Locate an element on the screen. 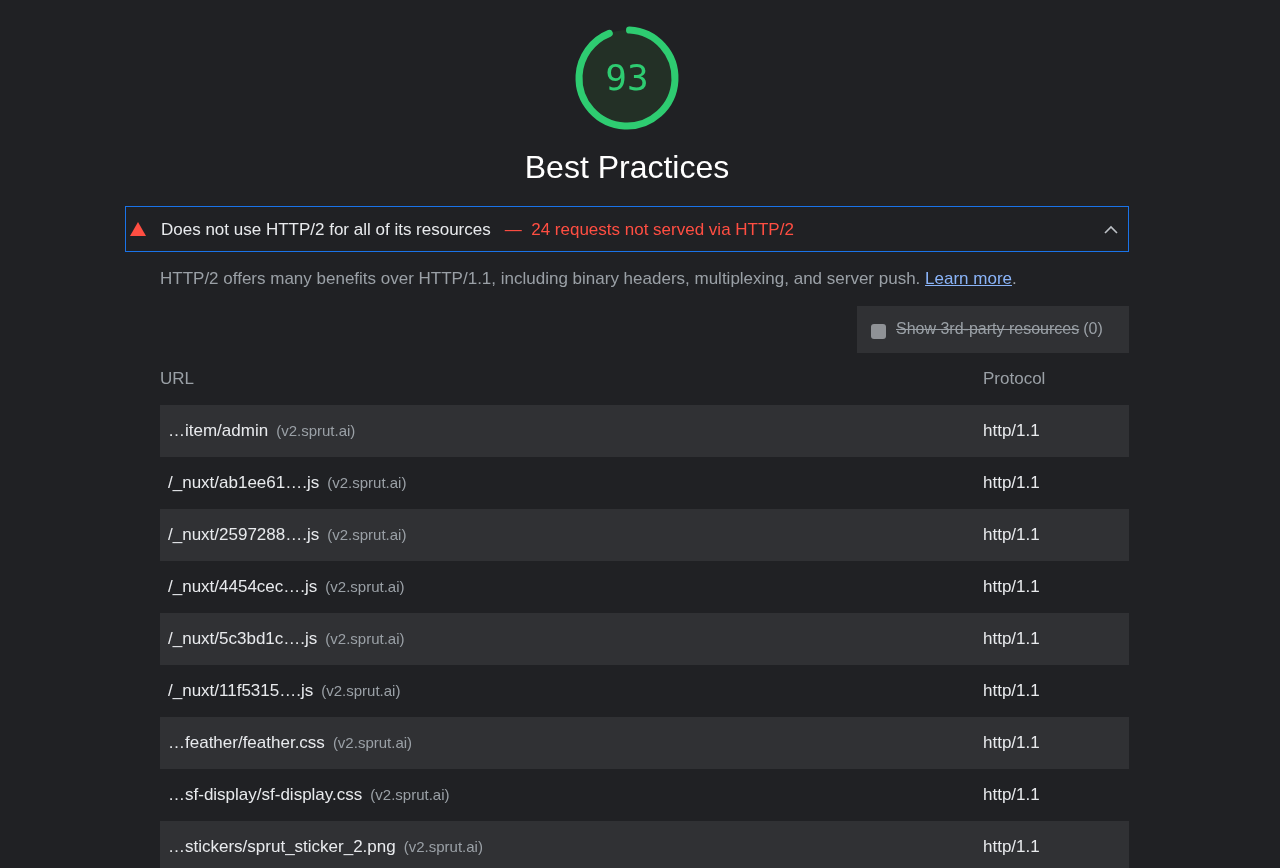  warning-triangle-icon is located at coordinates (138, 229).